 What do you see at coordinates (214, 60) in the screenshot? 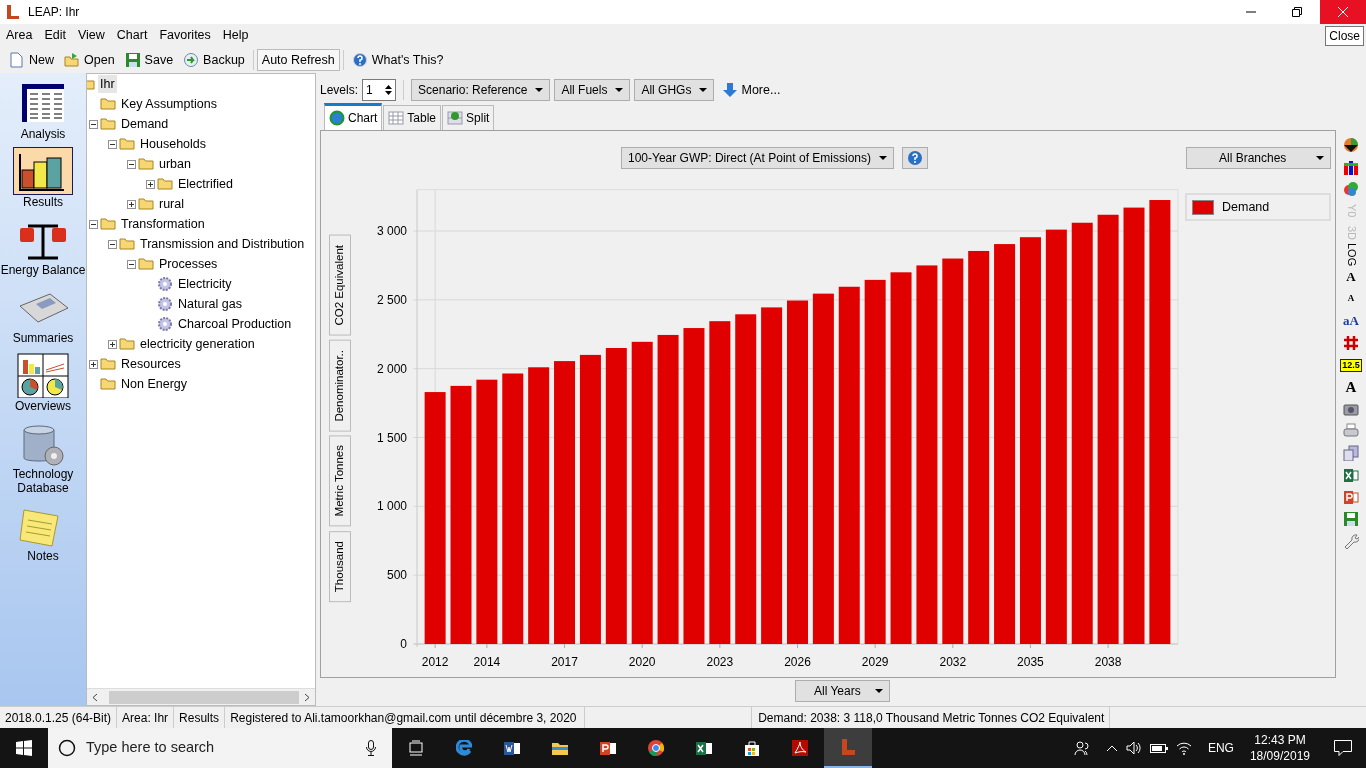
I see `toolbar-button: Backup` at bounding box center [214, 60].